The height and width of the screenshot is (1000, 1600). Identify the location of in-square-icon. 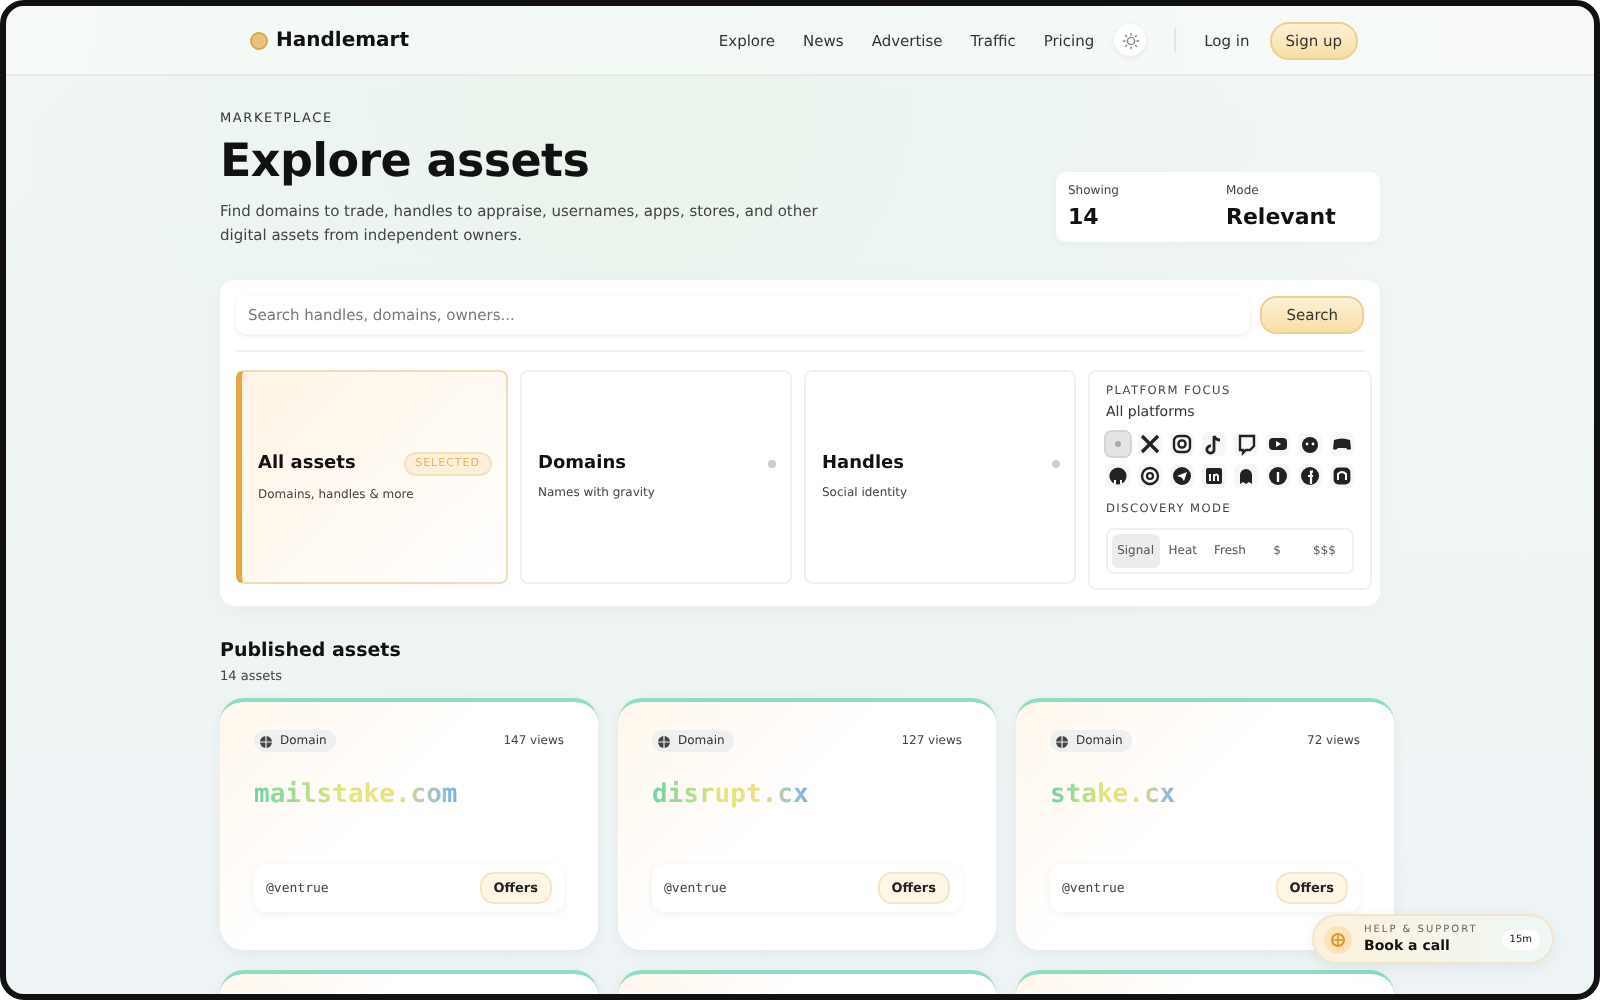
(1214, 476).